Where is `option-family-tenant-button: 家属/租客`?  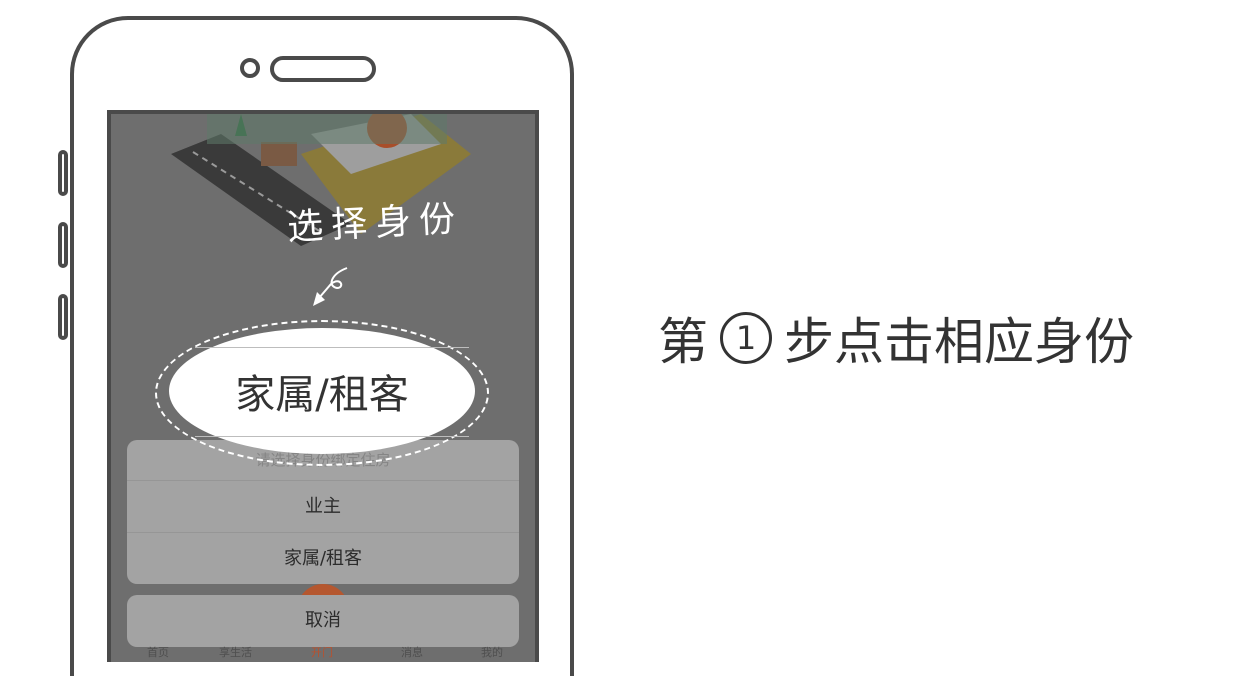
option-family-tenant-button: 家属/租客 is located at coordinates (323, 558).